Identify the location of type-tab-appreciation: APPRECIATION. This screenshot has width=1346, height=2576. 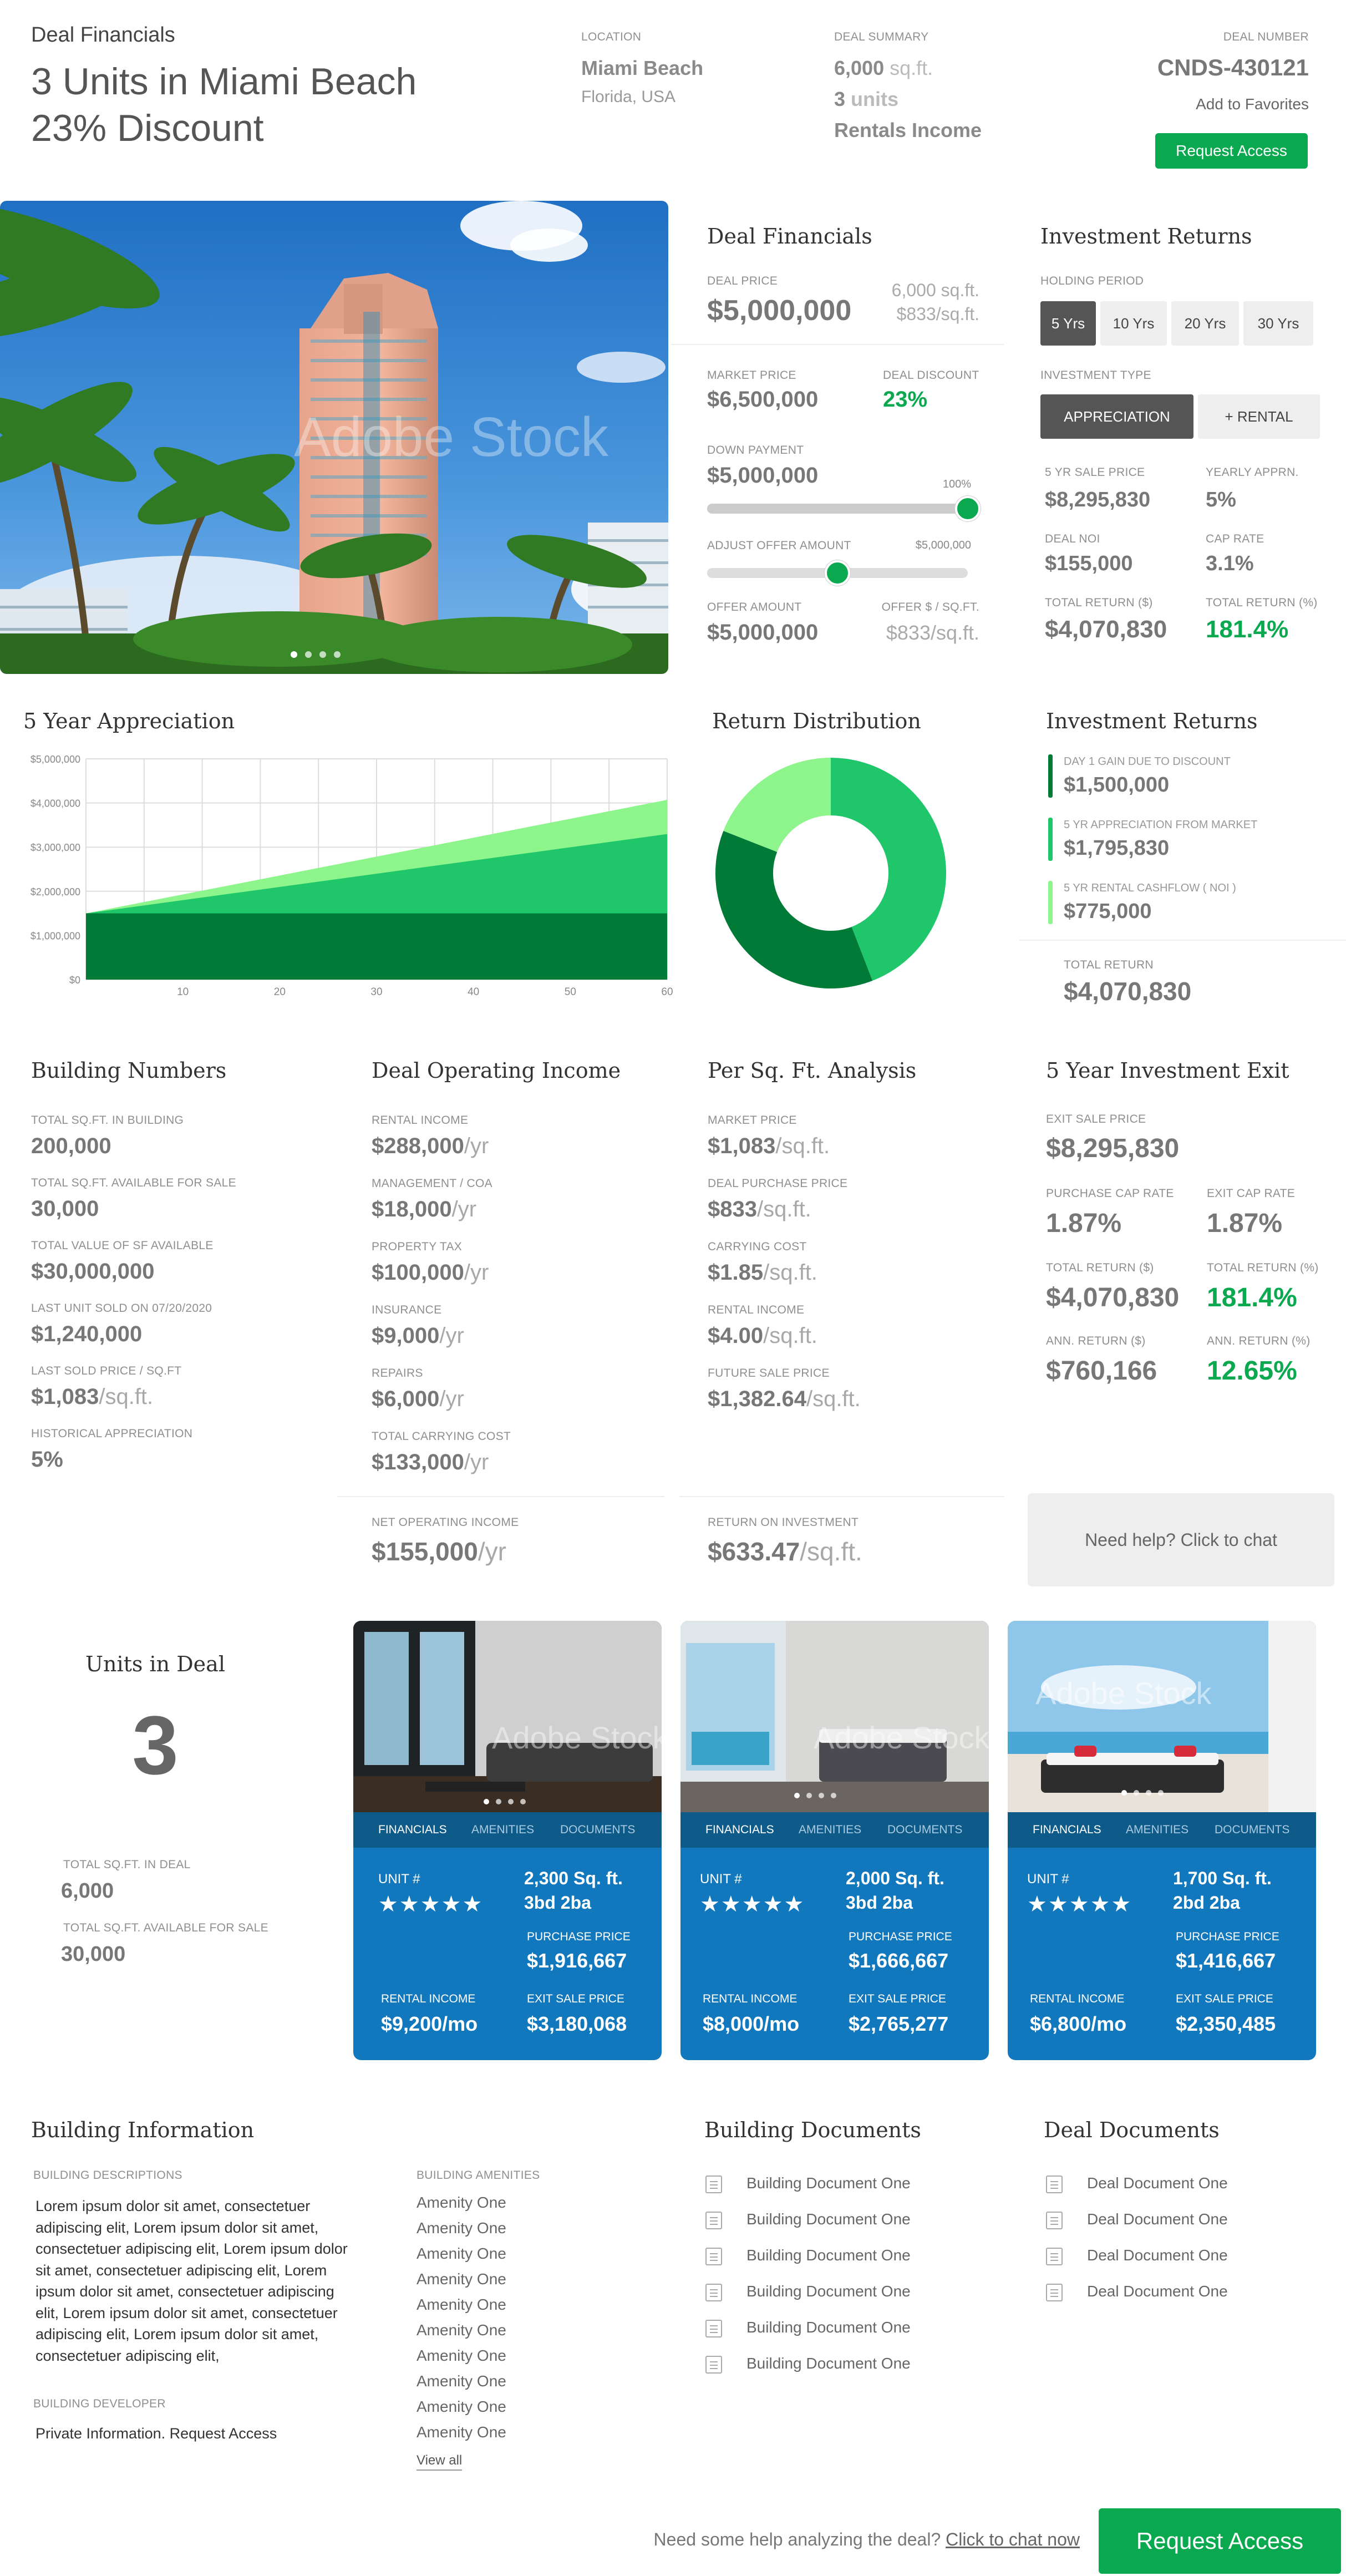
(1116, 416).